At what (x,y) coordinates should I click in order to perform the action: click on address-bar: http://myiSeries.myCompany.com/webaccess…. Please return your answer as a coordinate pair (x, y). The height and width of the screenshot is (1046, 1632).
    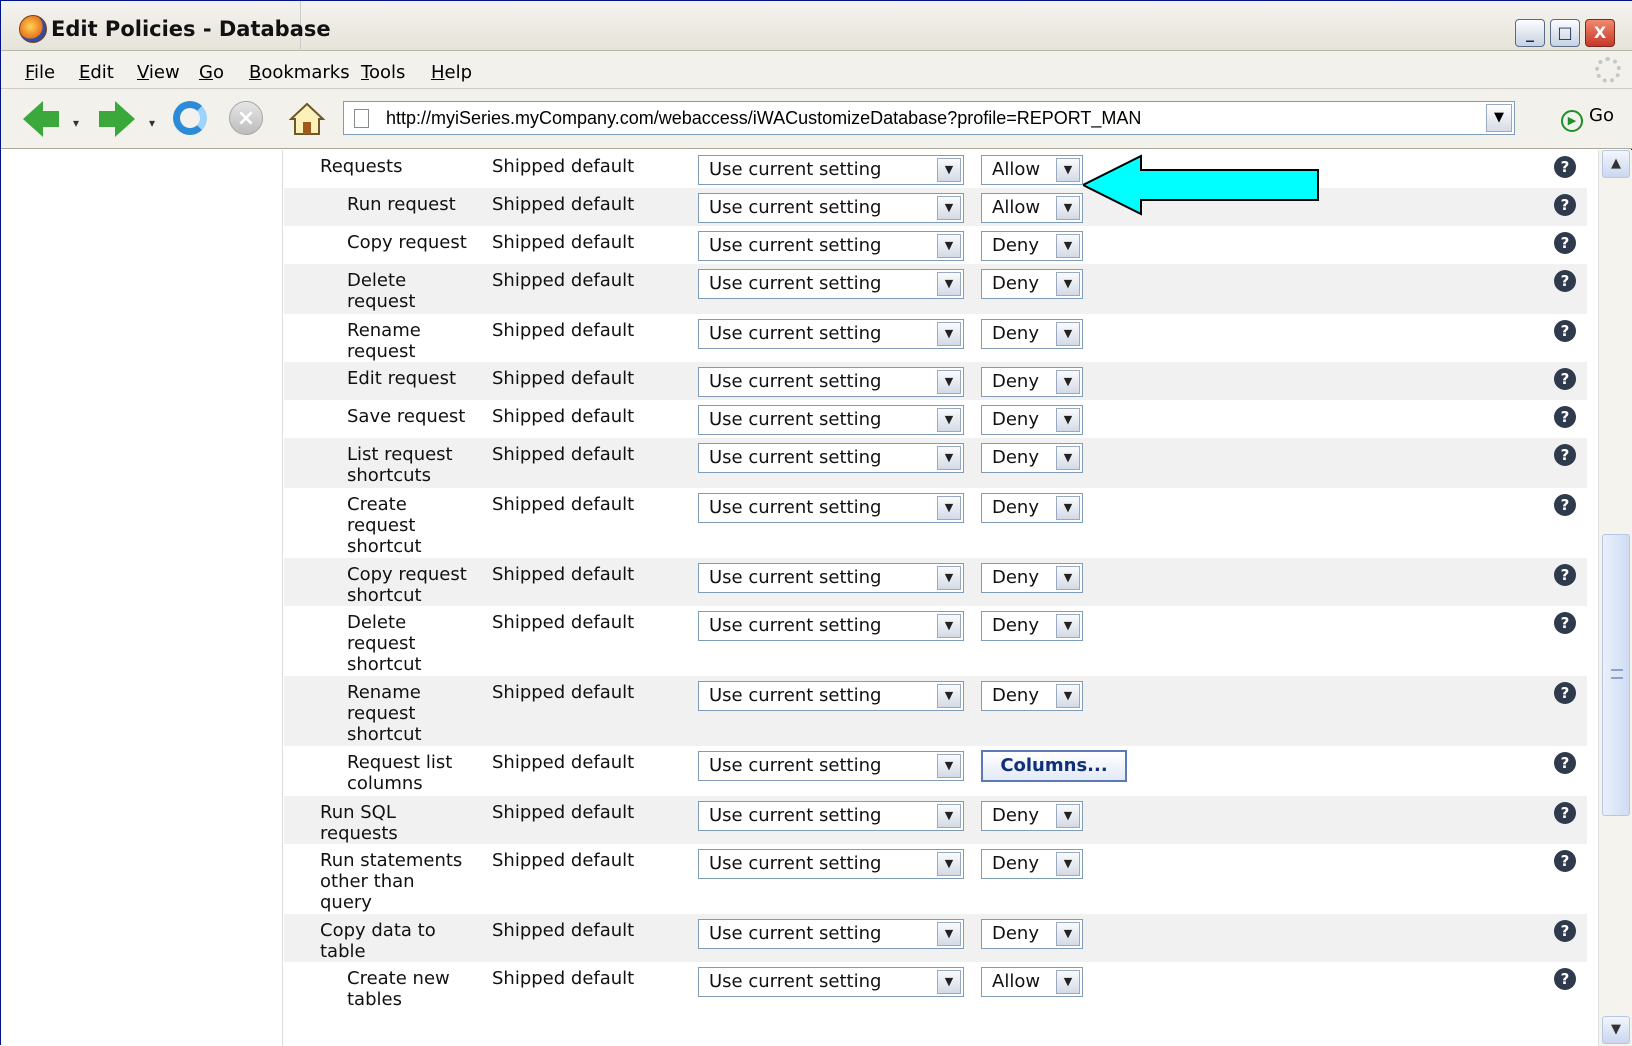
    Looking at the image, I should click on (929, 118).